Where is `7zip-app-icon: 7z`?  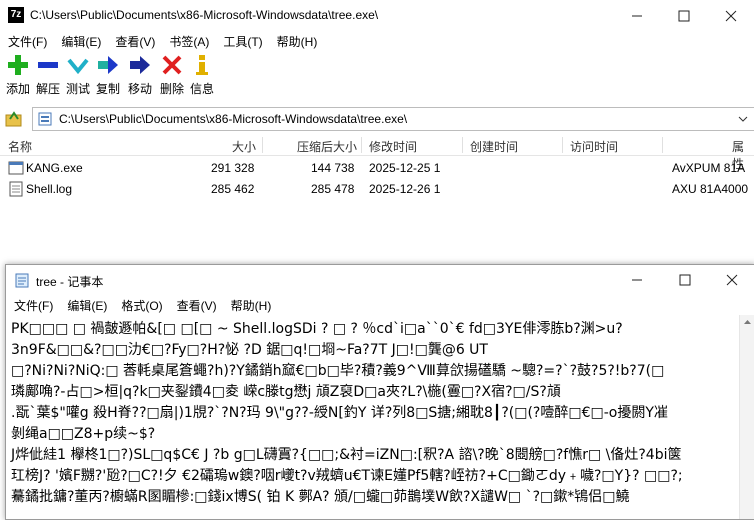 7zip-app-icon: 7z is located at coordinates (16, 15).